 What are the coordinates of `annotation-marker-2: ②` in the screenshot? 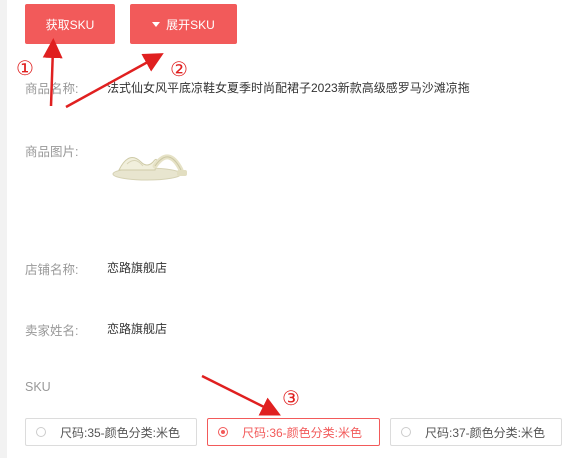 It's located at (179, 69).